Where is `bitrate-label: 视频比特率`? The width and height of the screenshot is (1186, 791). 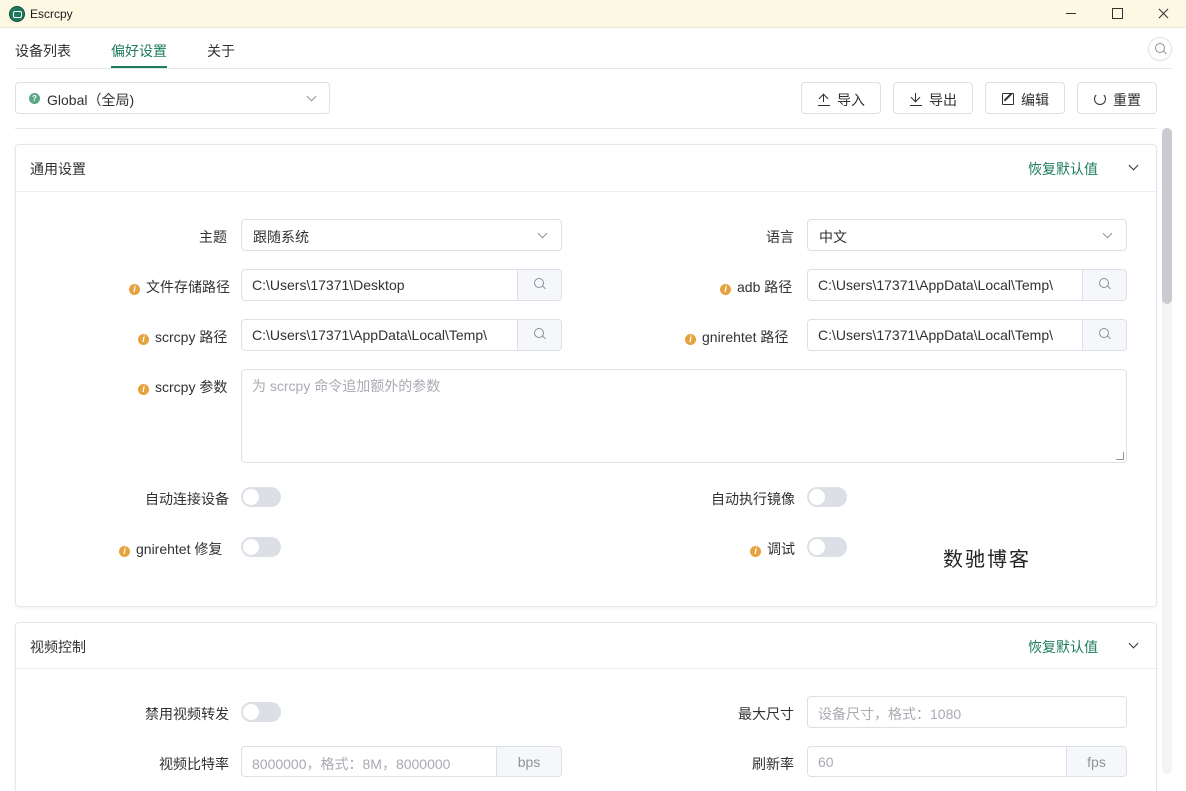
bitrate-label: 视频比特率 is located at coordinates (194, 764).